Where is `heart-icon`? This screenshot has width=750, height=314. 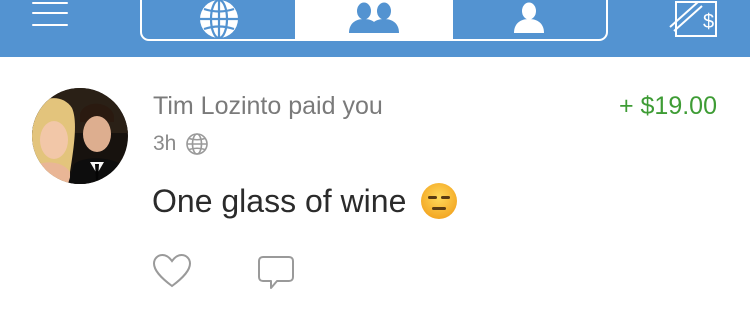 heart-icon is located at coordinates (172, 271).